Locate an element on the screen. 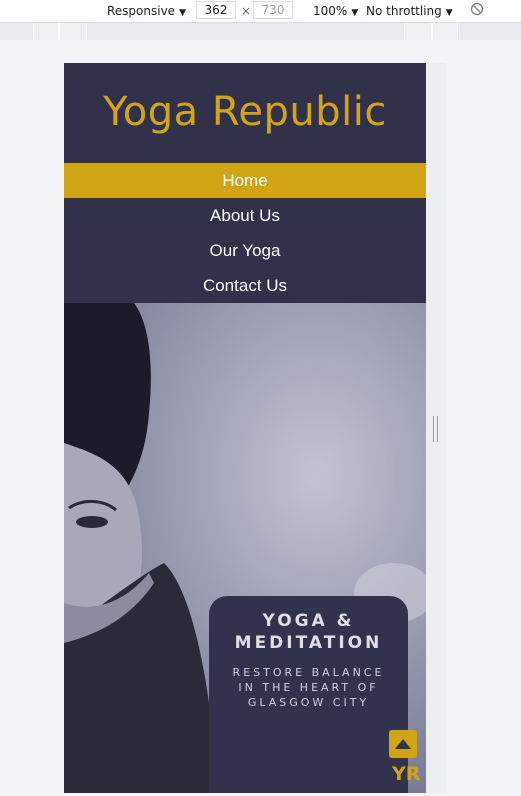 This screenshot has width=521, height=796. site-logo: Yoga Republic is located at coordinates (245, 112).